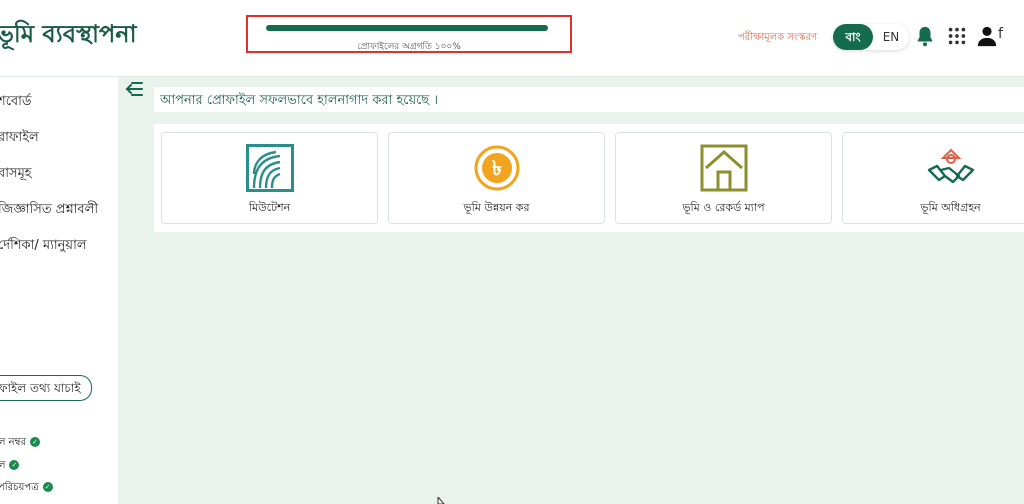  I want to click on service-card-label: মিউটেশন, so click(269, 207).